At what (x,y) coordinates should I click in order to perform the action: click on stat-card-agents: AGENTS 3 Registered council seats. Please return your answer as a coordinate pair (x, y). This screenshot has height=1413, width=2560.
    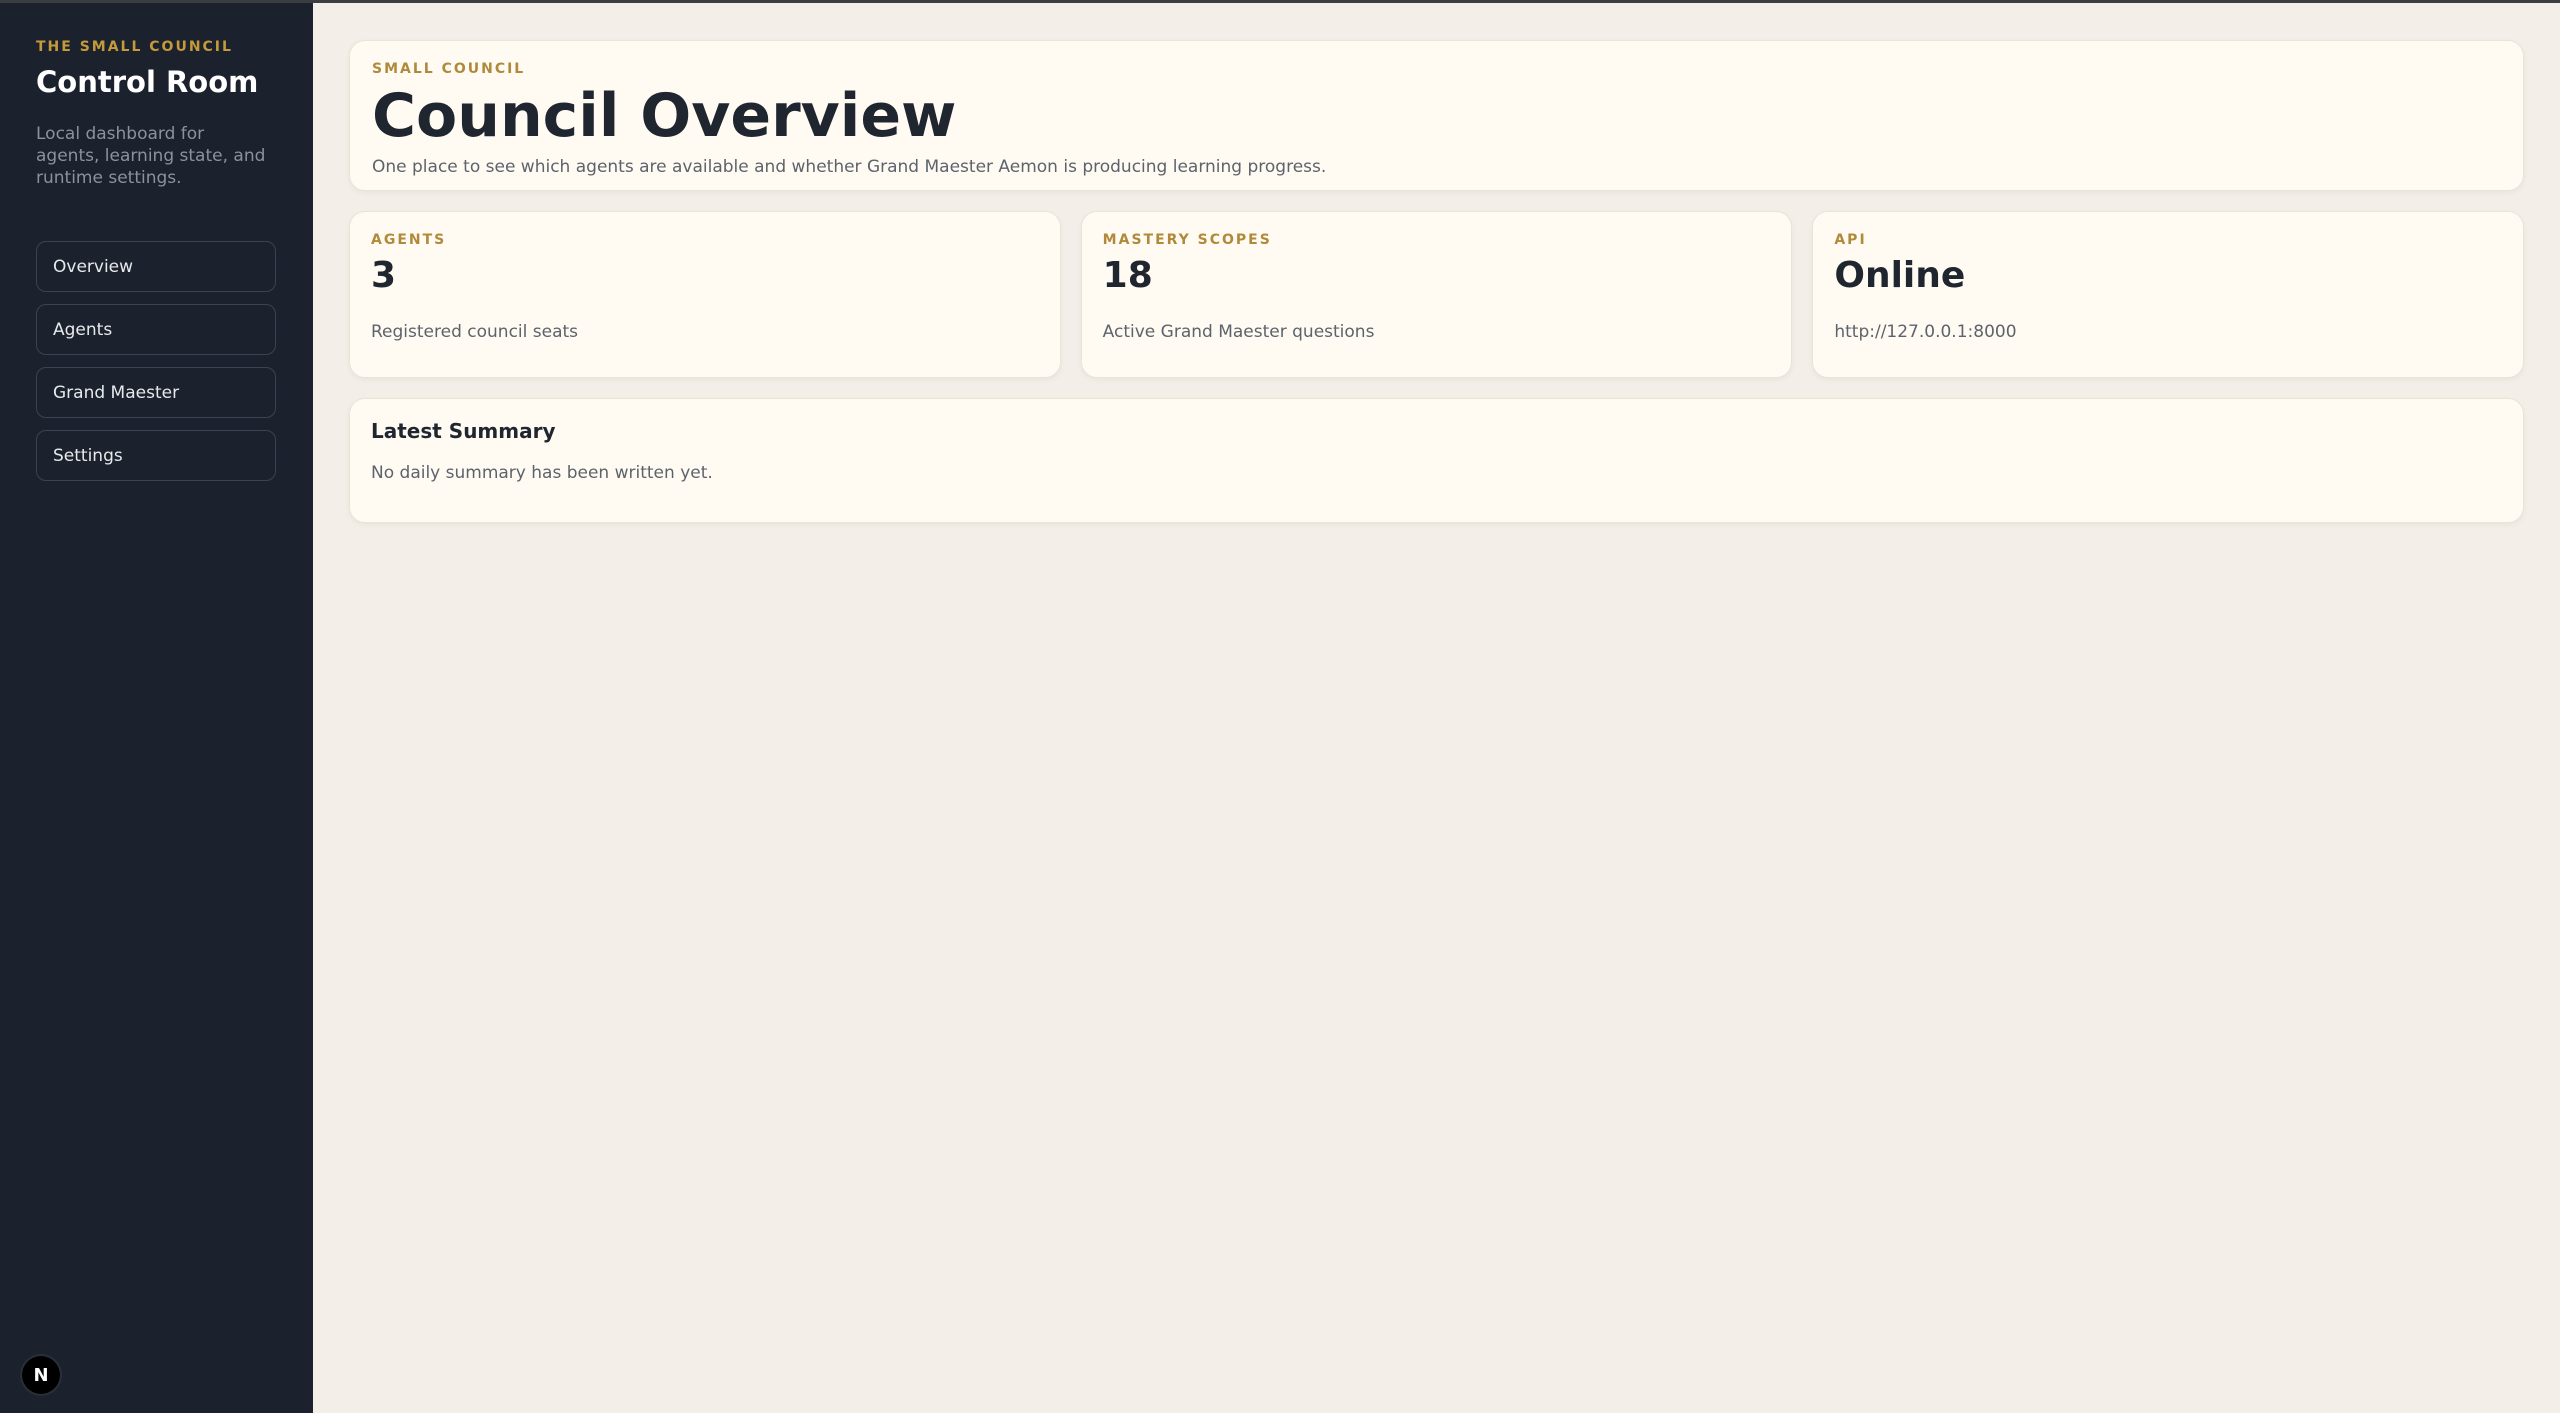
    Looking at the image, I should click on (705, 294).